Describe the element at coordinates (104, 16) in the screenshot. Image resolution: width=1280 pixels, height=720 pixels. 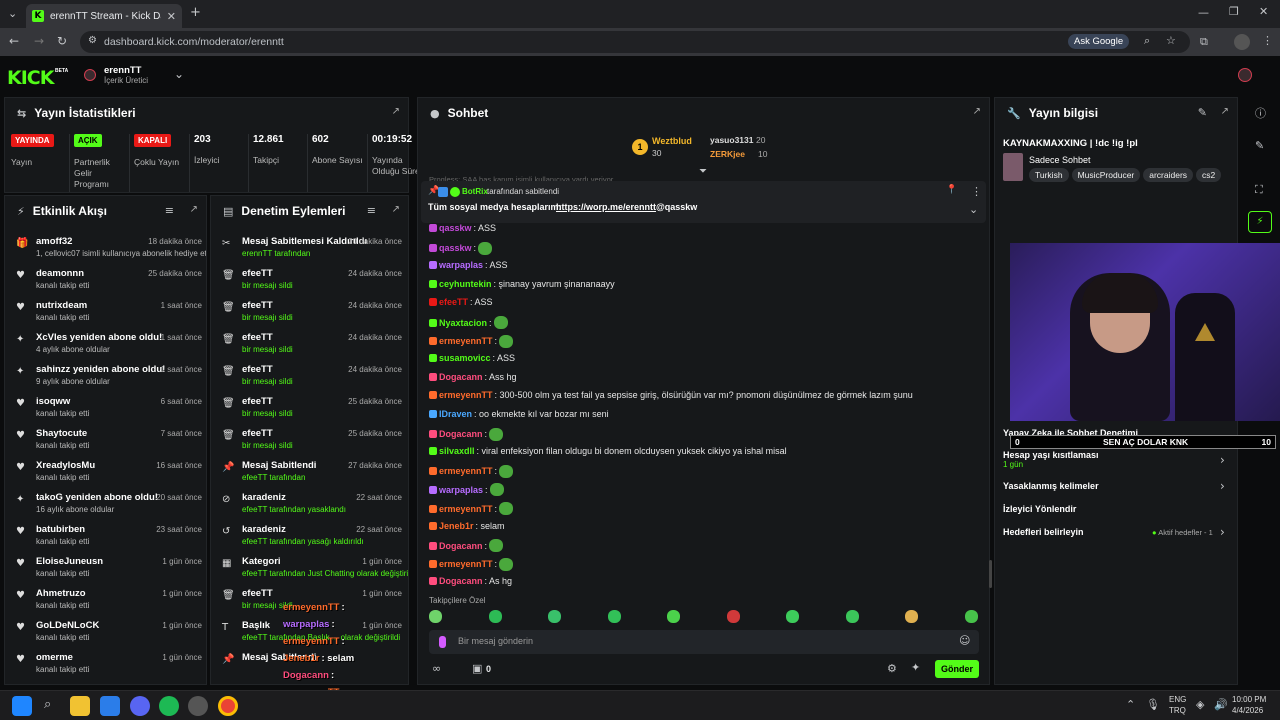
I see `browser-tab: K erennTT Stream - Kick Dashboa ✕` at that location.